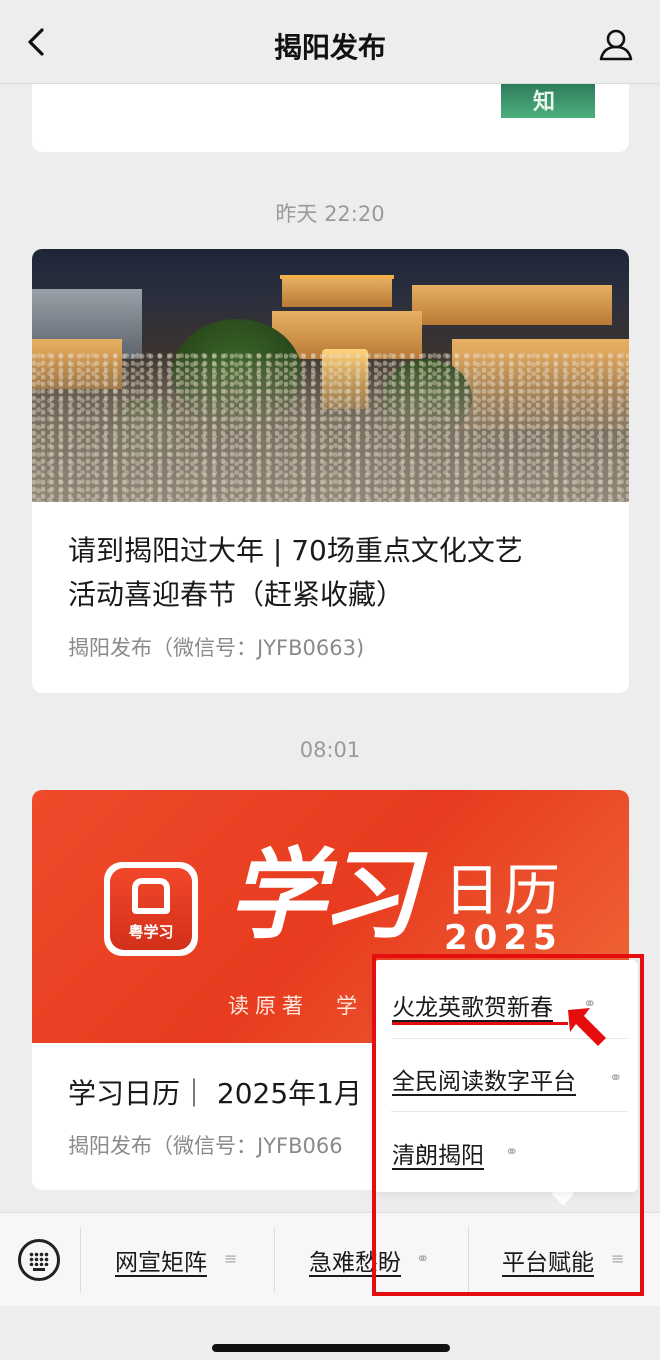 The image size is (660, 1360). Describe the element at coordinates (330, 750) in the screenshot. I see `message-timestamp: 08:01` at that location.